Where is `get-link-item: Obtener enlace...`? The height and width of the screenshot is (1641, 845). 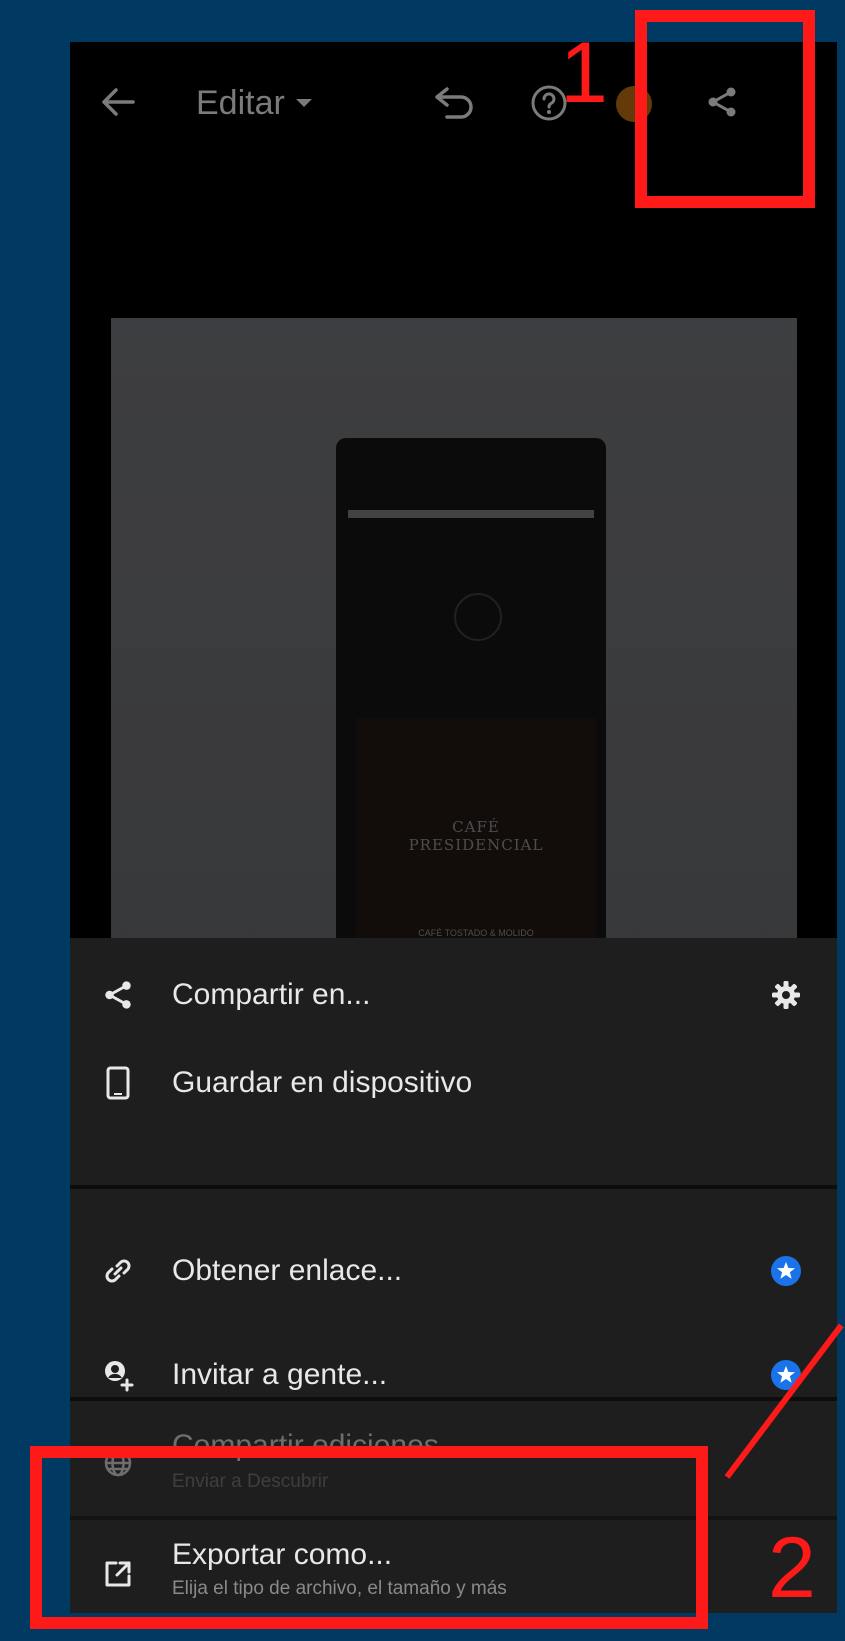 get-link-item: Obtener enlace... is located at coordinates (453, 1271).